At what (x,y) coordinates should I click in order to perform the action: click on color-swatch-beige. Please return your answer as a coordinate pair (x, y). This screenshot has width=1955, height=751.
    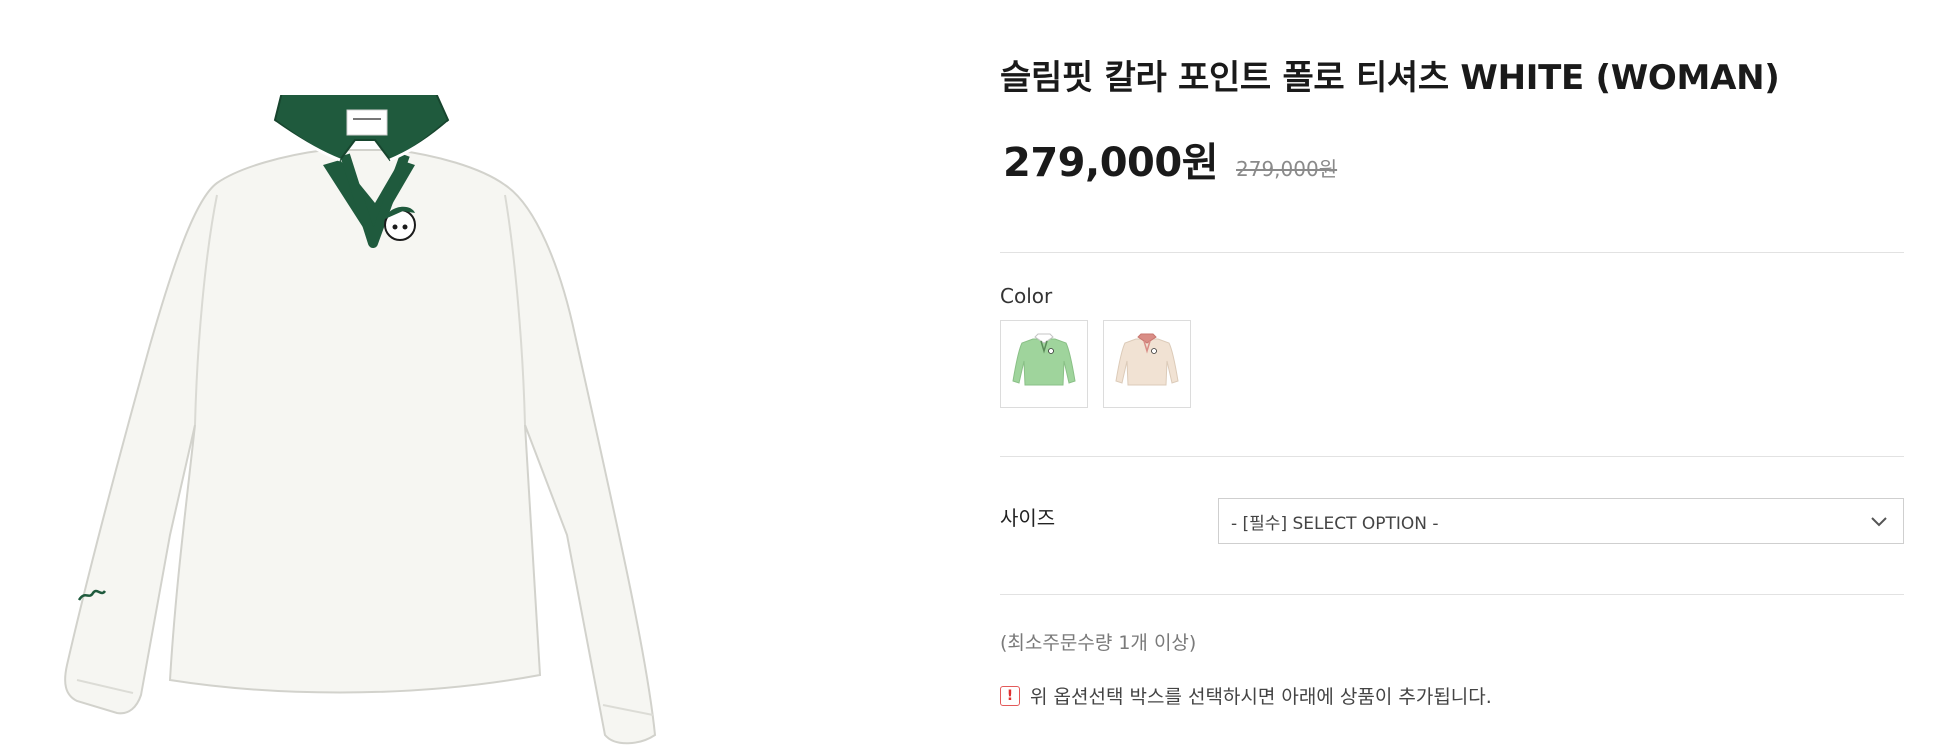
    Looking at the image, I should click on (1147, 364).